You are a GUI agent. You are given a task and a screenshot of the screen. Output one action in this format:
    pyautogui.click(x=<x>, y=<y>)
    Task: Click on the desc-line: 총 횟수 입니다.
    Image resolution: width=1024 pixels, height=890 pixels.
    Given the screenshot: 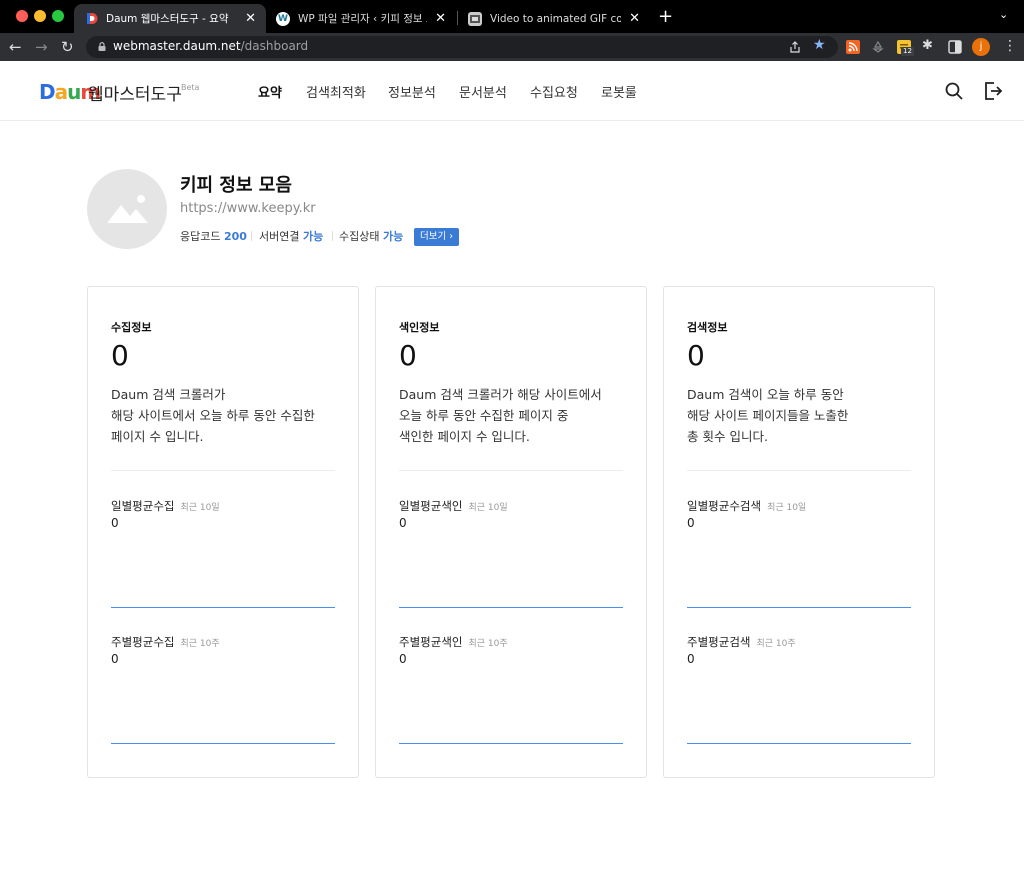 What is the action you would take?
    pyautogui.click(x=727, y=436)
    